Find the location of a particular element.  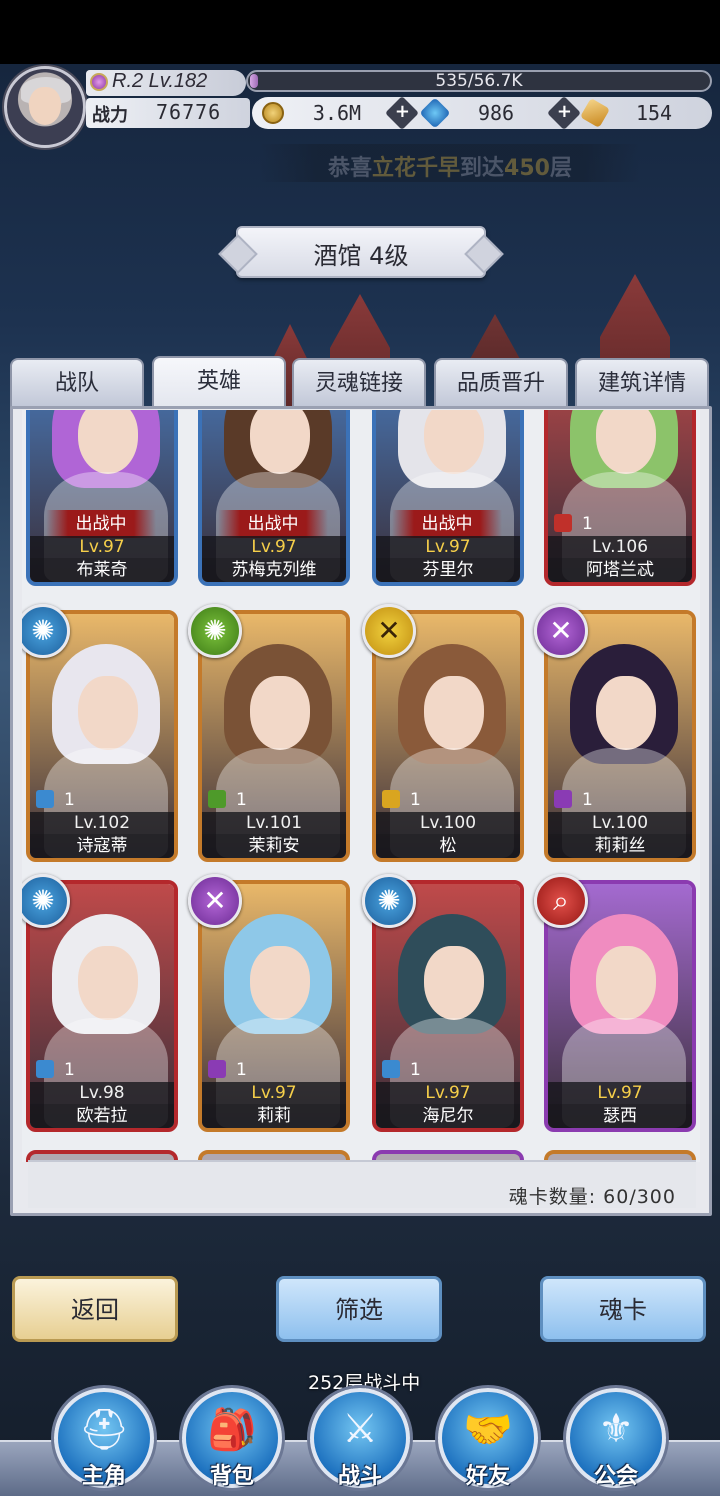

card-count: 魂卡数量: 60/300 is located at coordinates (592, 1197).